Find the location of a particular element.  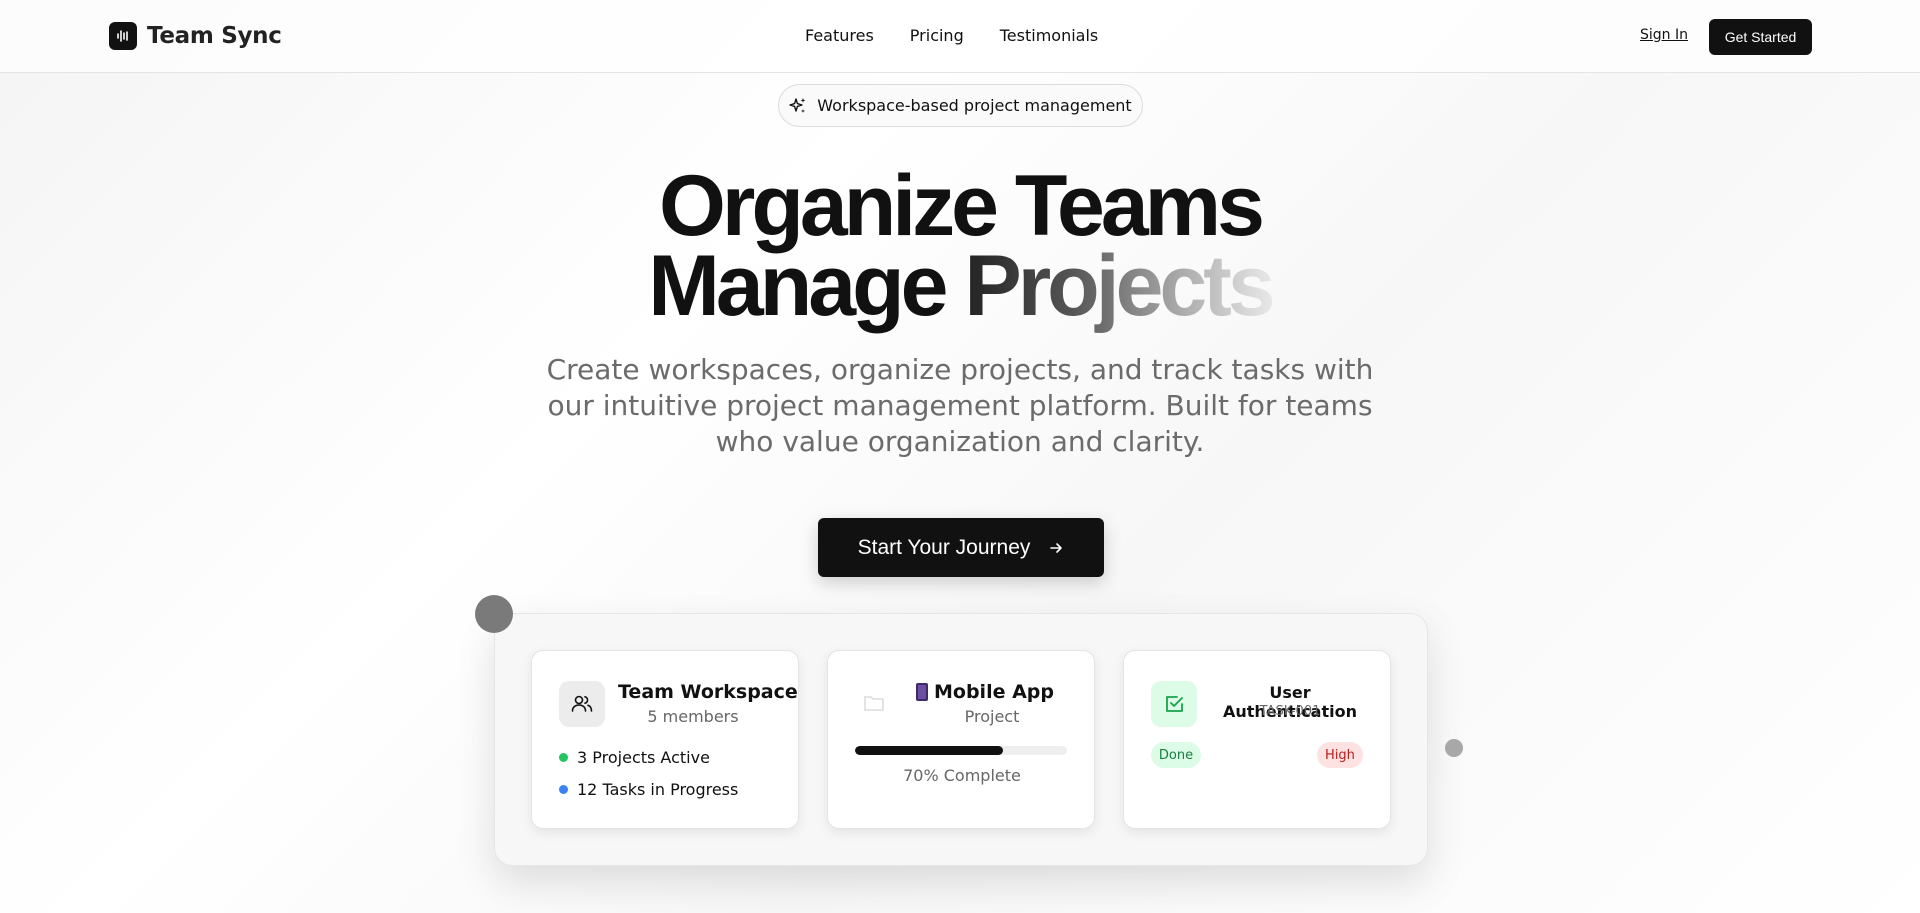

progress-bar is located at coordinates (961, 750).